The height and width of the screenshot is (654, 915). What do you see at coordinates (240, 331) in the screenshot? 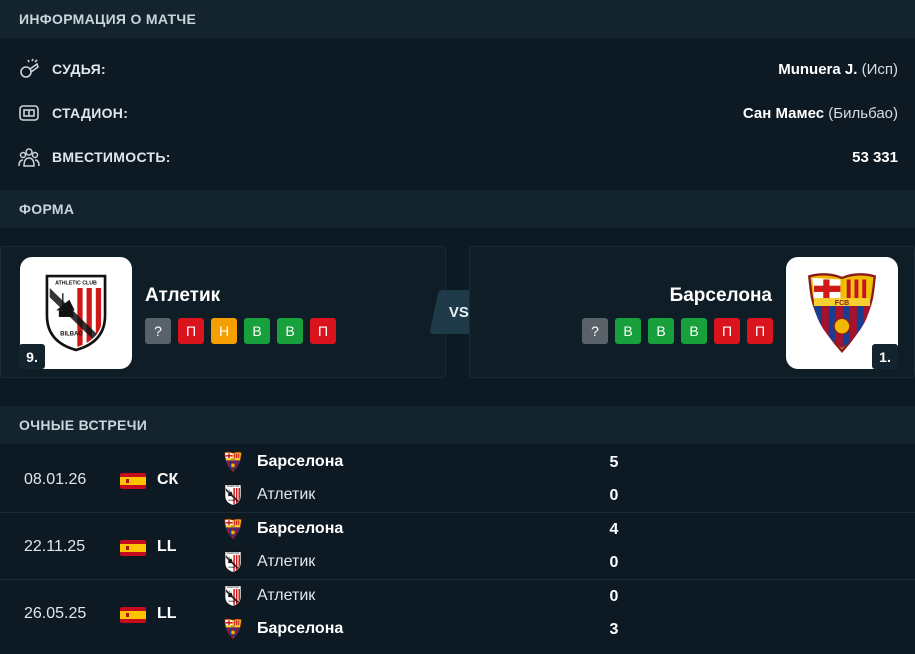
I see `home-team-form: ? П Н В В П` at bounding box center [240, 331].